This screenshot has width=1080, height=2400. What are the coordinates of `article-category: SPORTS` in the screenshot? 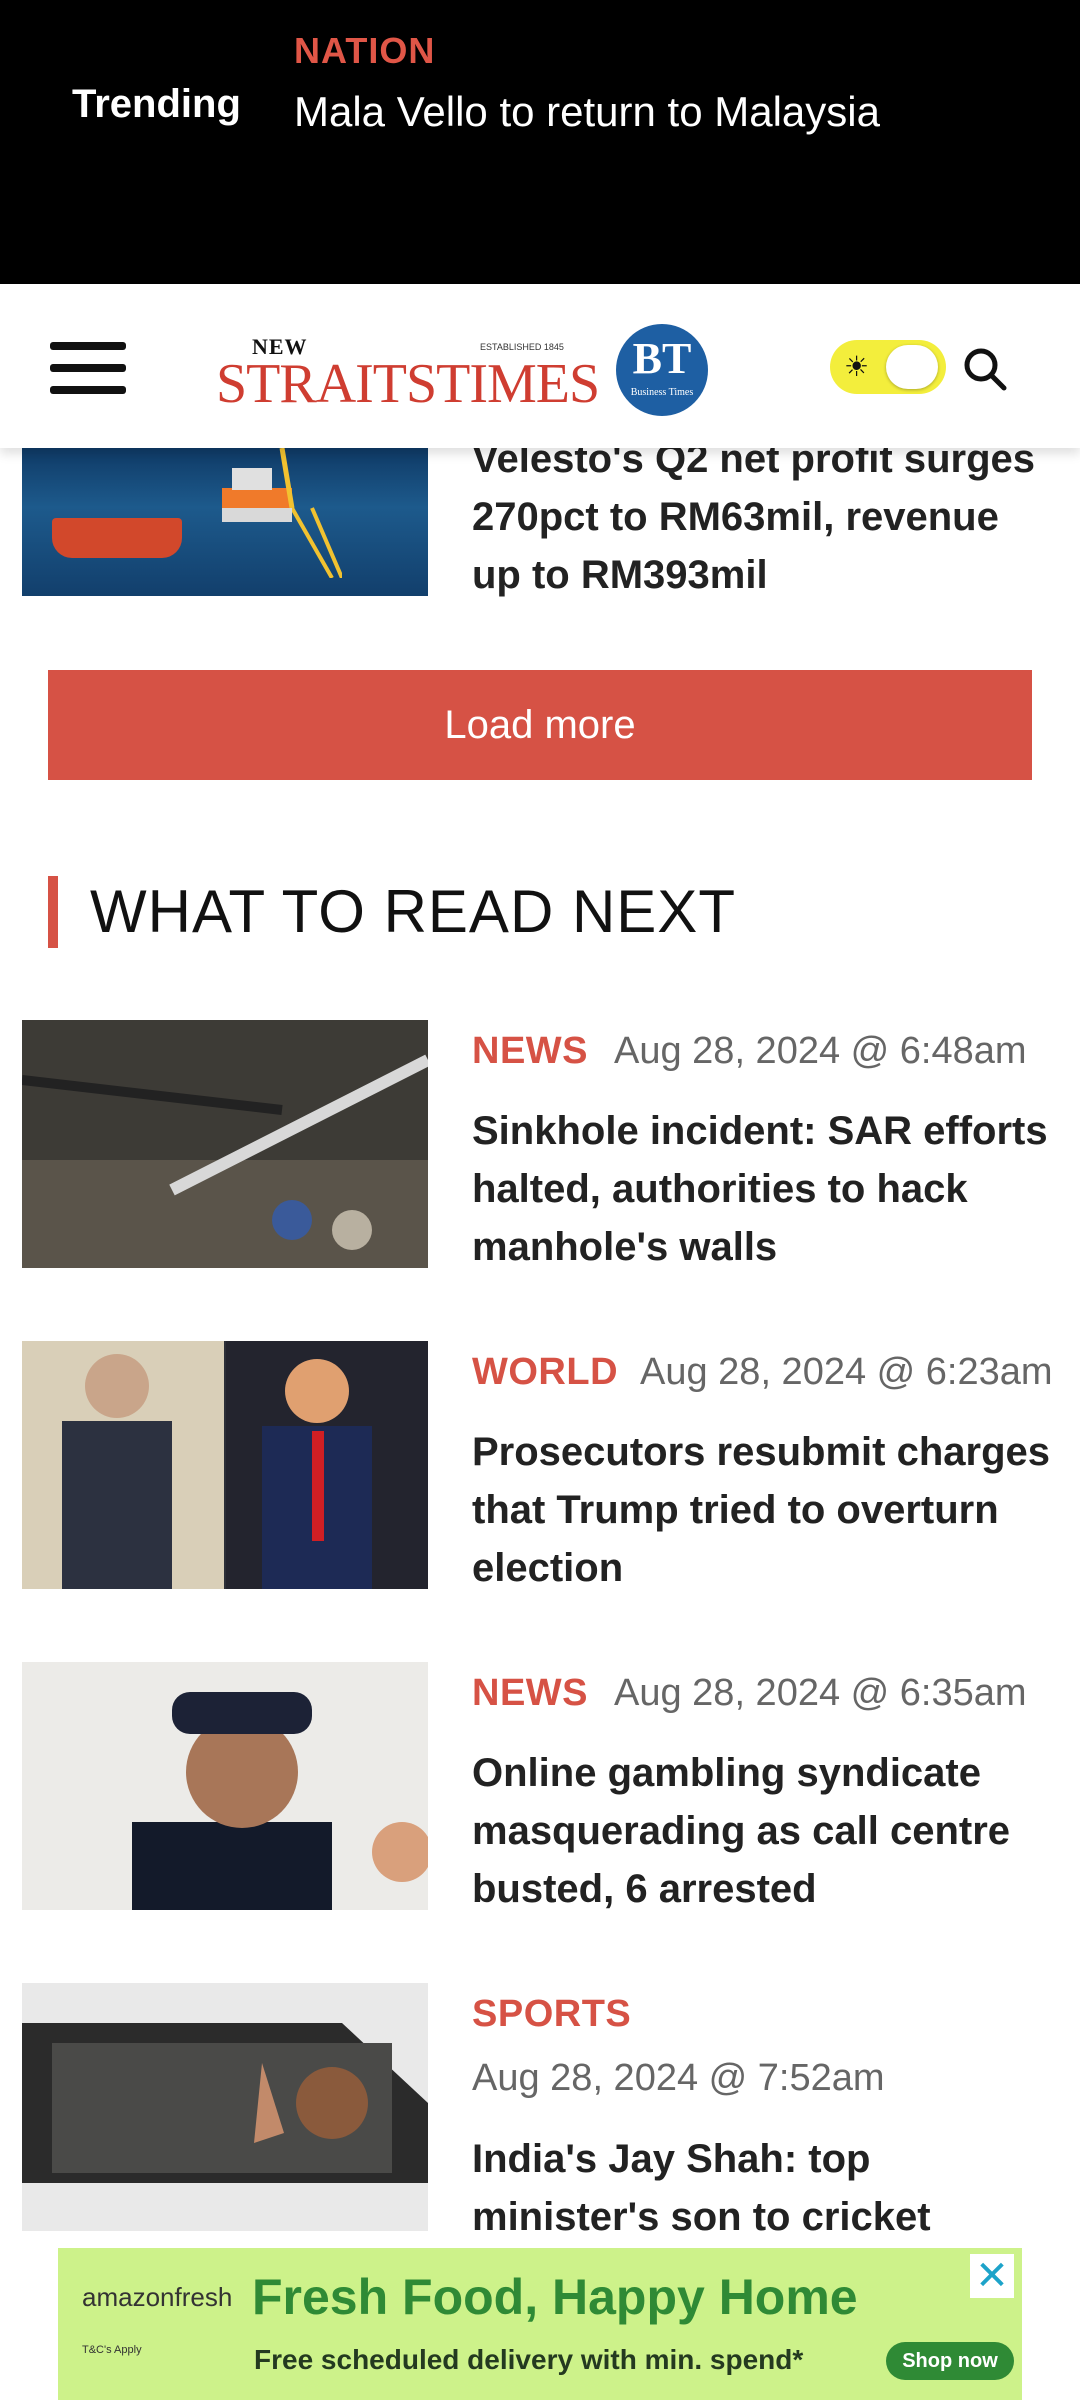 It's located at (551, 2014).